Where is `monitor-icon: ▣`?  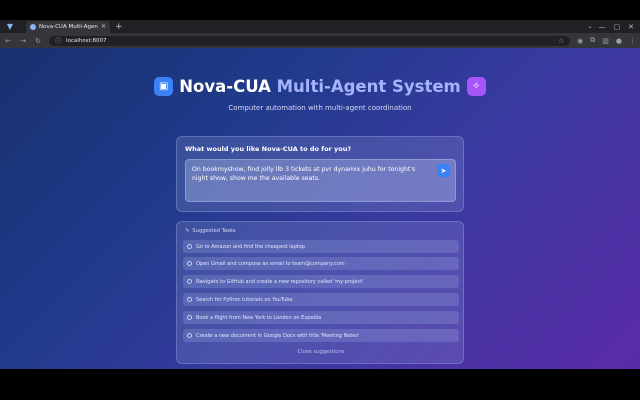 monitor-icon: ▣ is located at coordinates (164, 86).